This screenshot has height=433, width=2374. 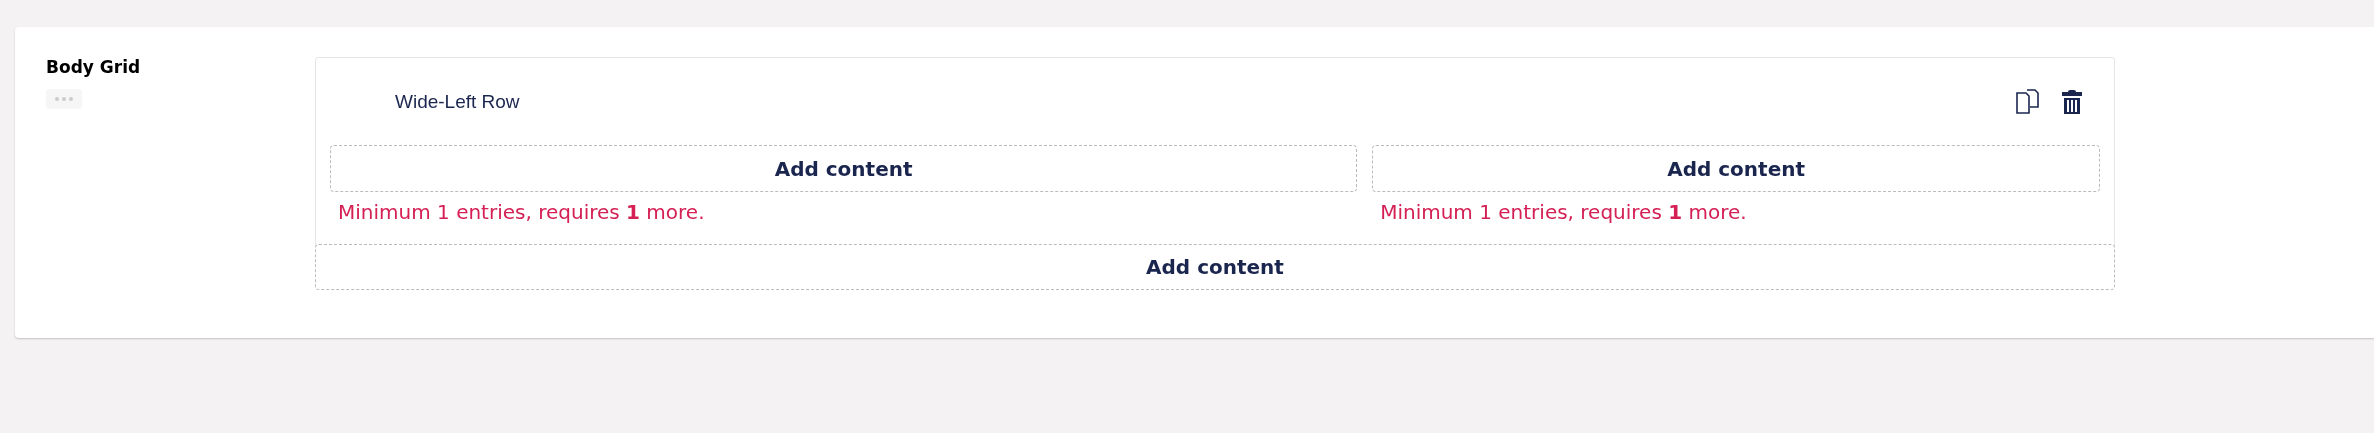 I want to click on copy-icon, so click(x=2028, y=101).